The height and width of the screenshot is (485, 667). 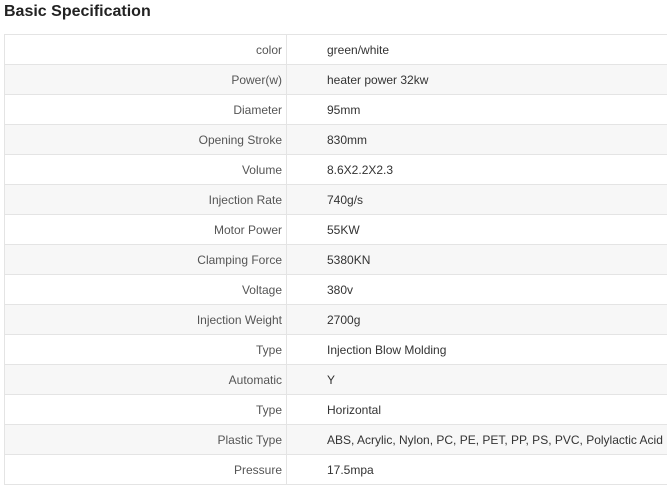 I want to click on table-row: Automatic Y, so click(x=336, y=380).